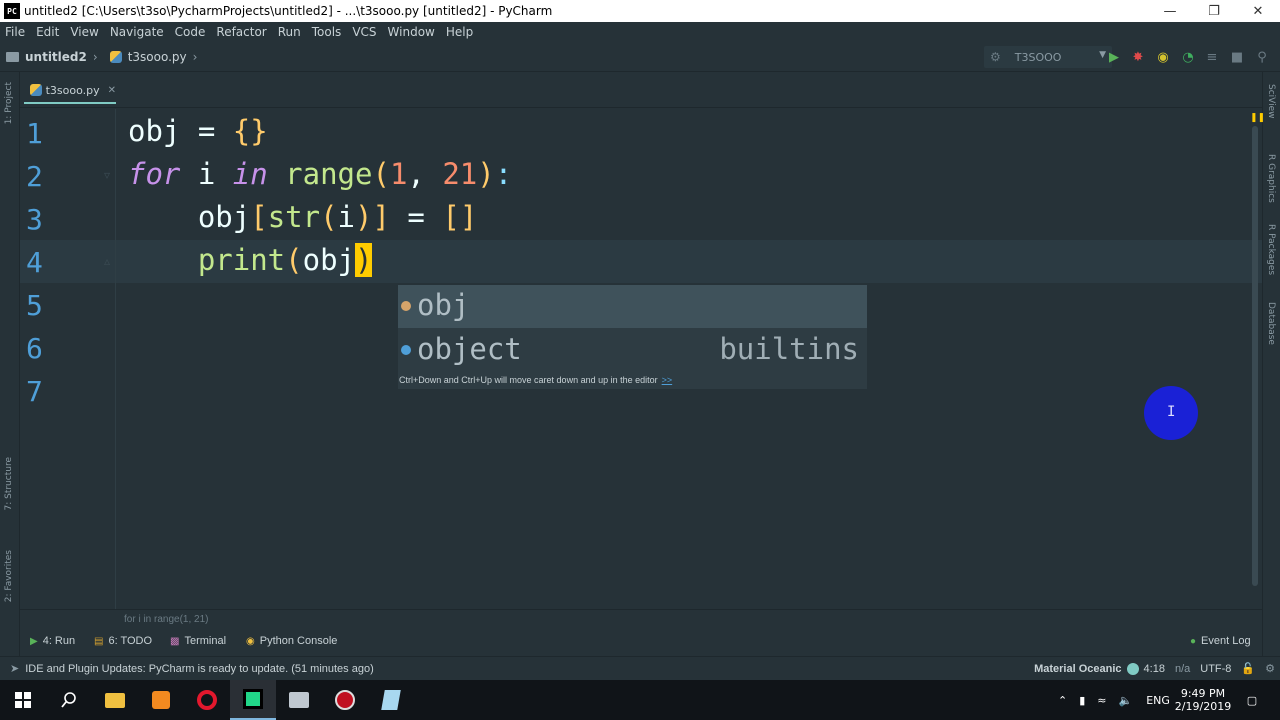 The image size is (1280, 720). I want to click on line-number: 4, so click(34, 262).